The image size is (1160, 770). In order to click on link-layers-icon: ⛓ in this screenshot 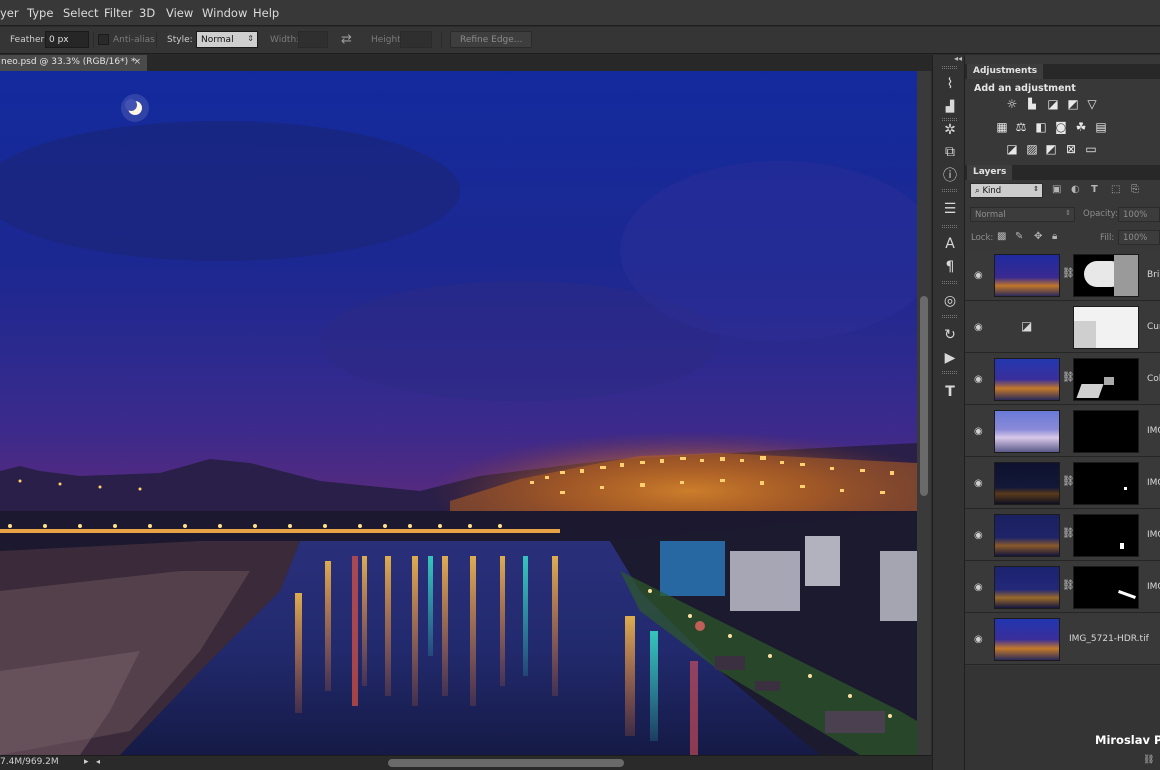, I will do `click(1148, 760)`.